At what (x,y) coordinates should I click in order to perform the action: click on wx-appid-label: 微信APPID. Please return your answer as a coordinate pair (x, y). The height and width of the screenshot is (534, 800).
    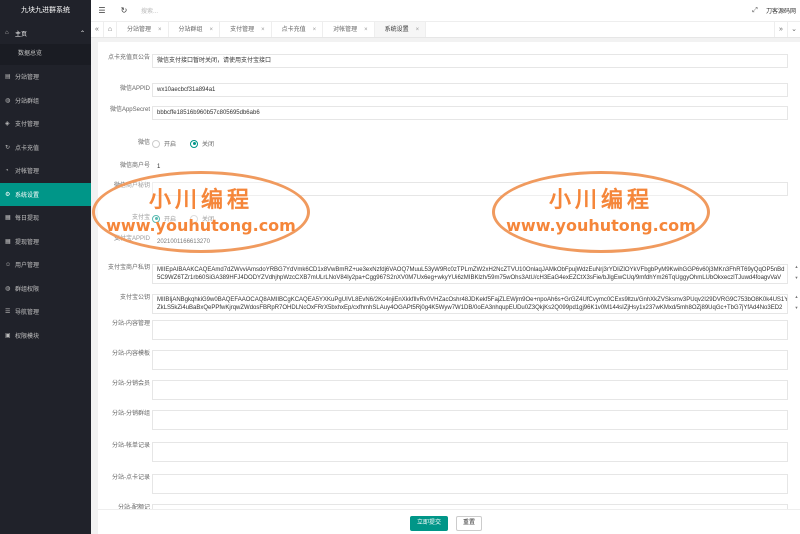
    Looking at the image, I should click on (134, 89).